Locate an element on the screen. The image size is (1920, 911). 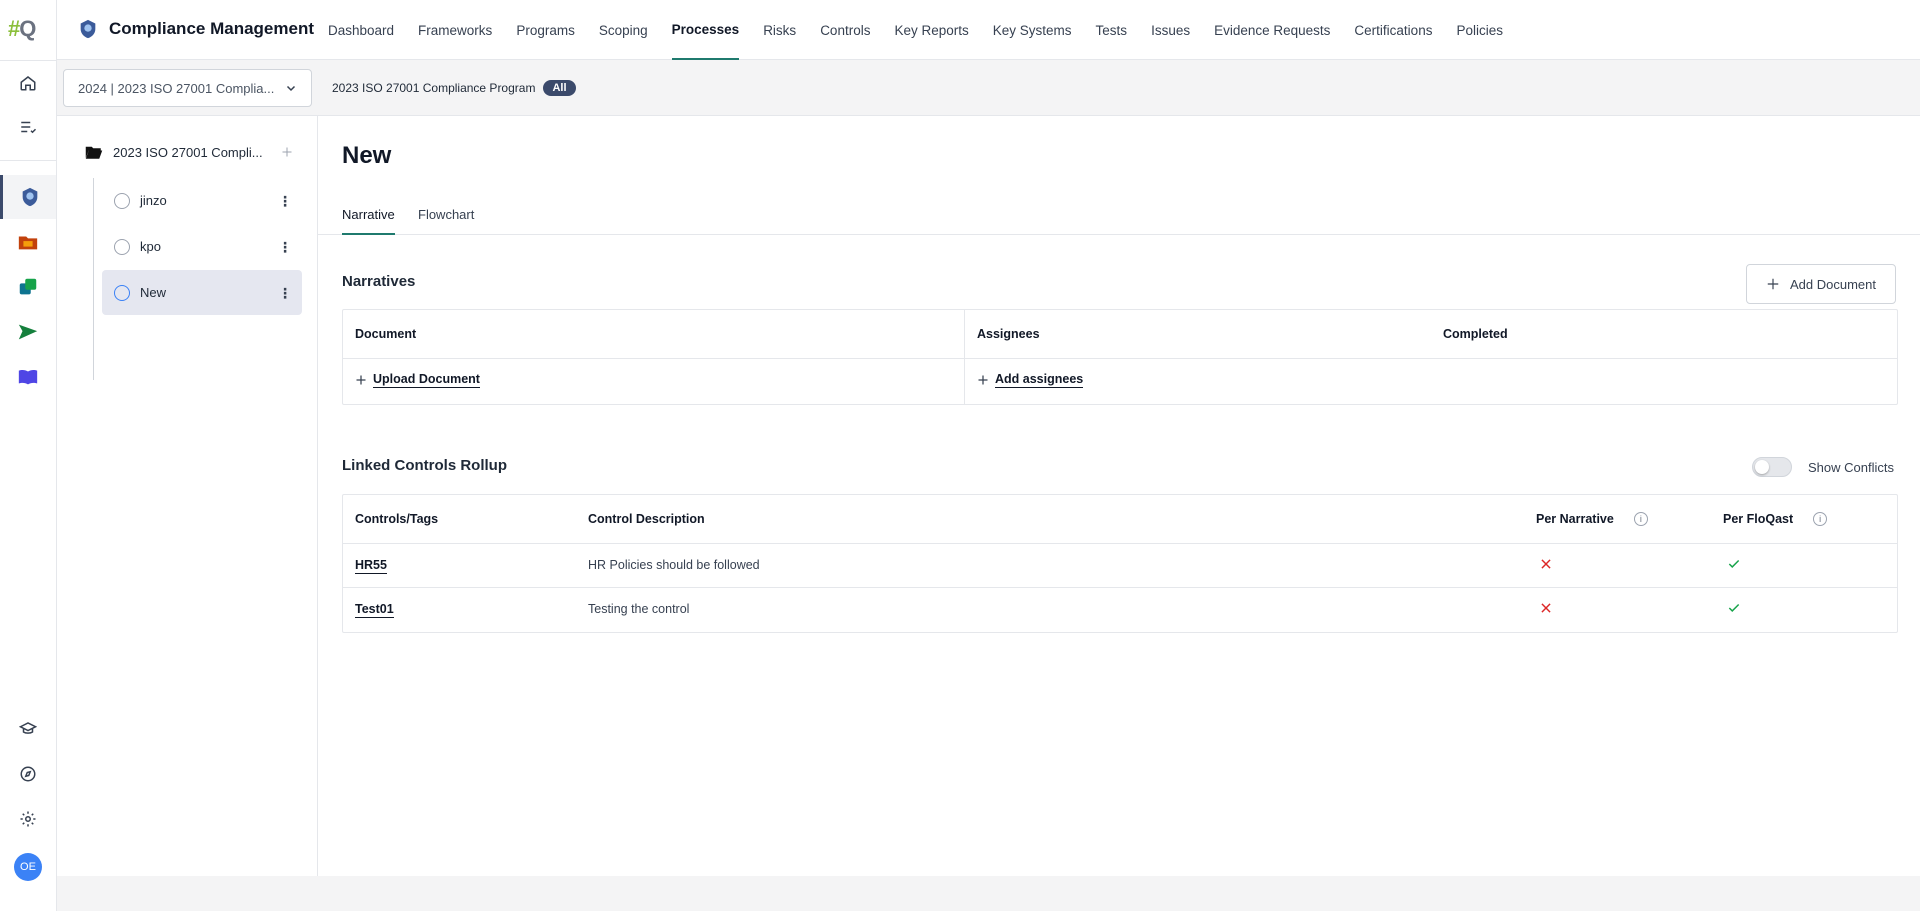
nav-frameworks: Frameworks is located at coordinates (455, 30).